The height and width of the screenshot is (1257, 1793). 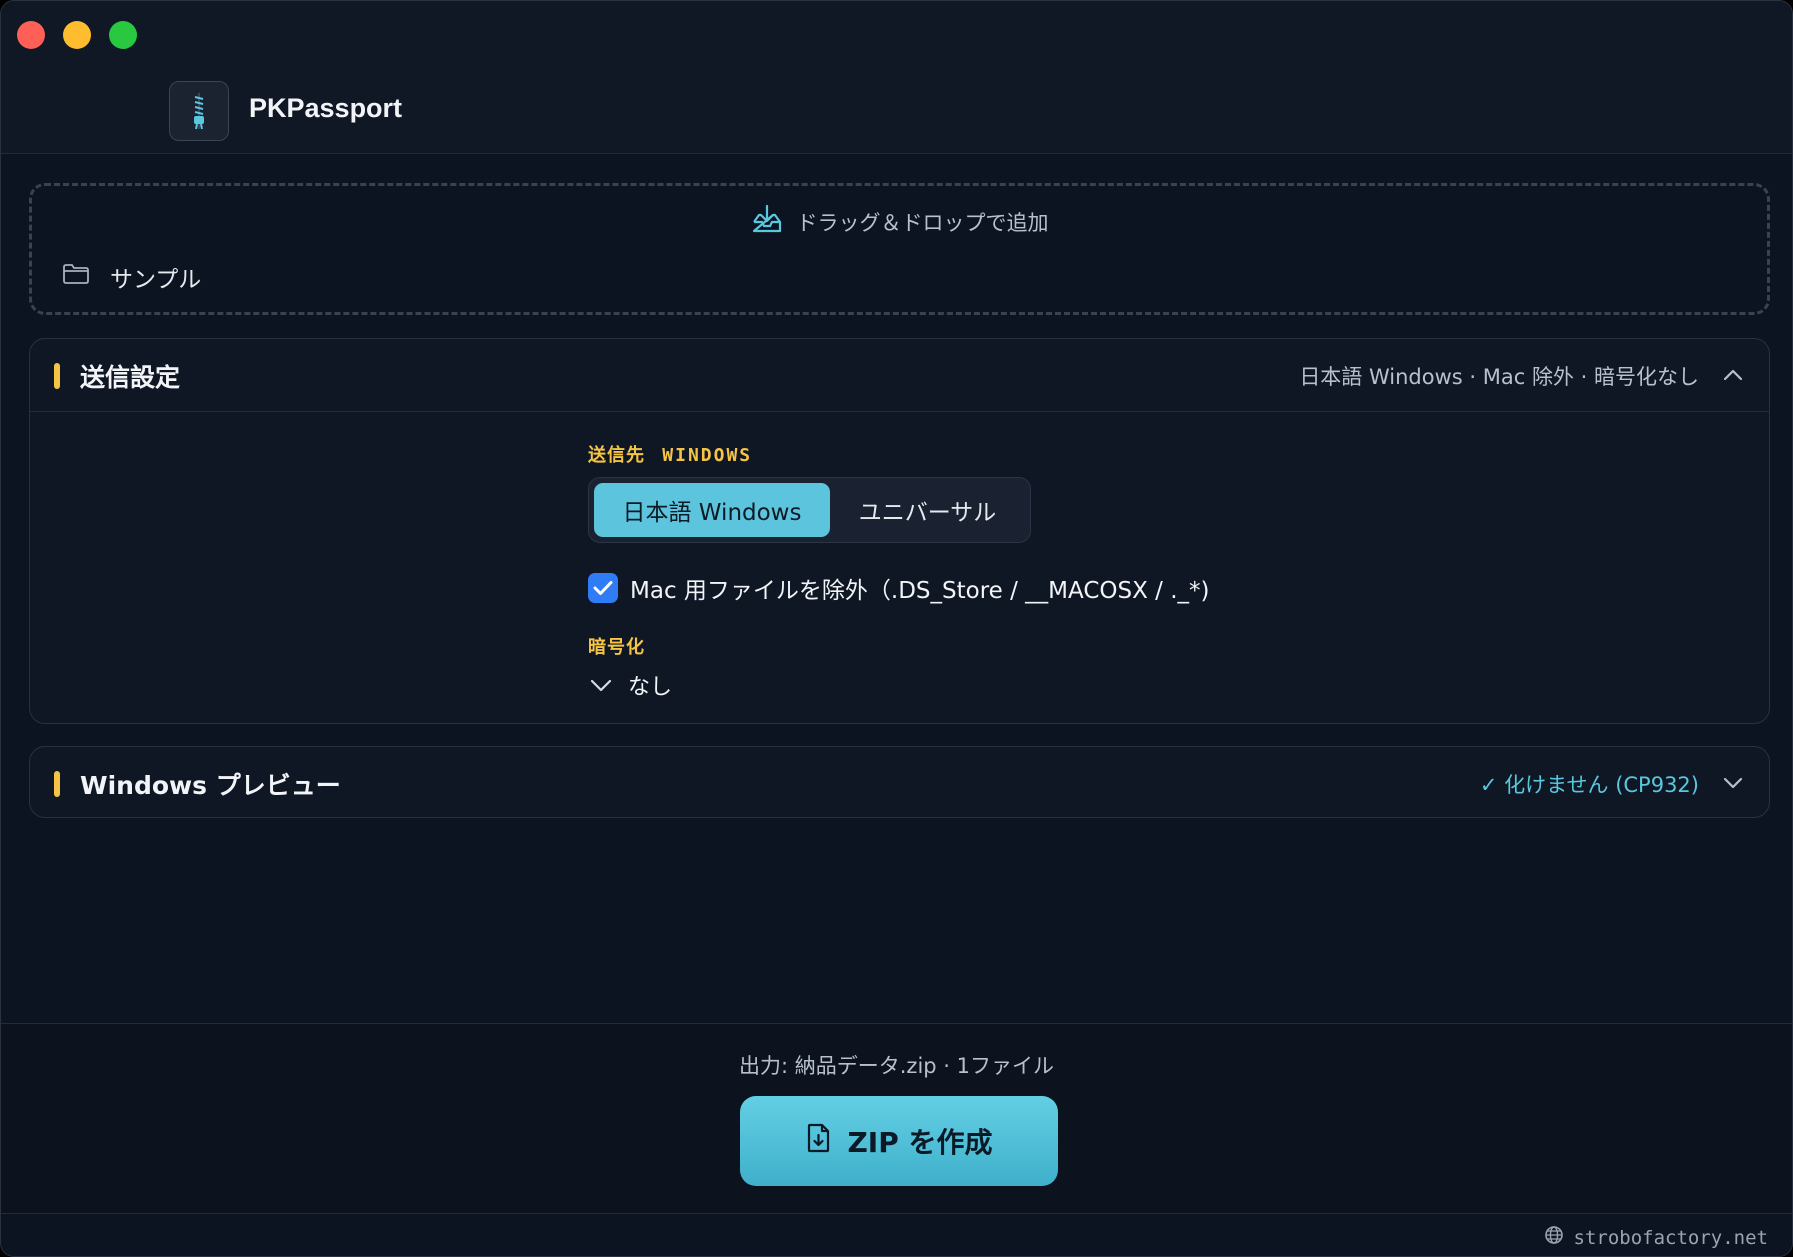 What do you see at coordinates (1733, 376) in the screenshot?
I see `chevron-up-icon` at bounding box center [1733, 376].